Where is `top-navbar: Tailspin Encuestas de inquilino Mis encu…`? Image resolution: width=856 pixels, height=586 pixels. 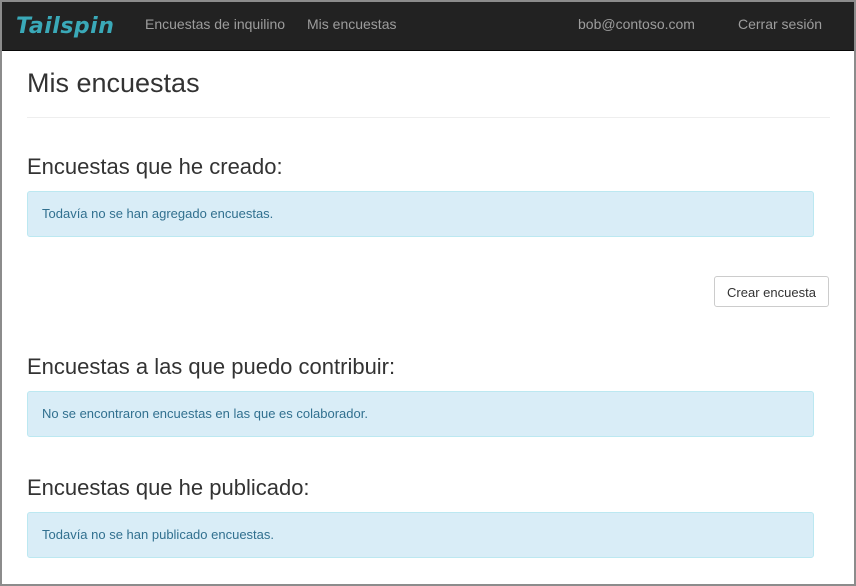 top-navbar: Tailspin Encuestas de inquilino Mis encu… is located at coordinates (428, 26).